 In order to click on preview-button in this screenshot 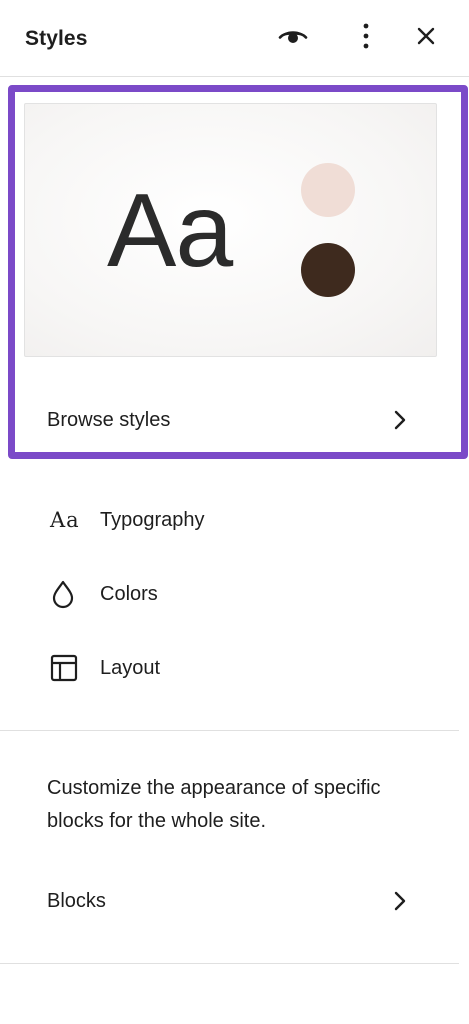, I will do `click(293, 38)`.